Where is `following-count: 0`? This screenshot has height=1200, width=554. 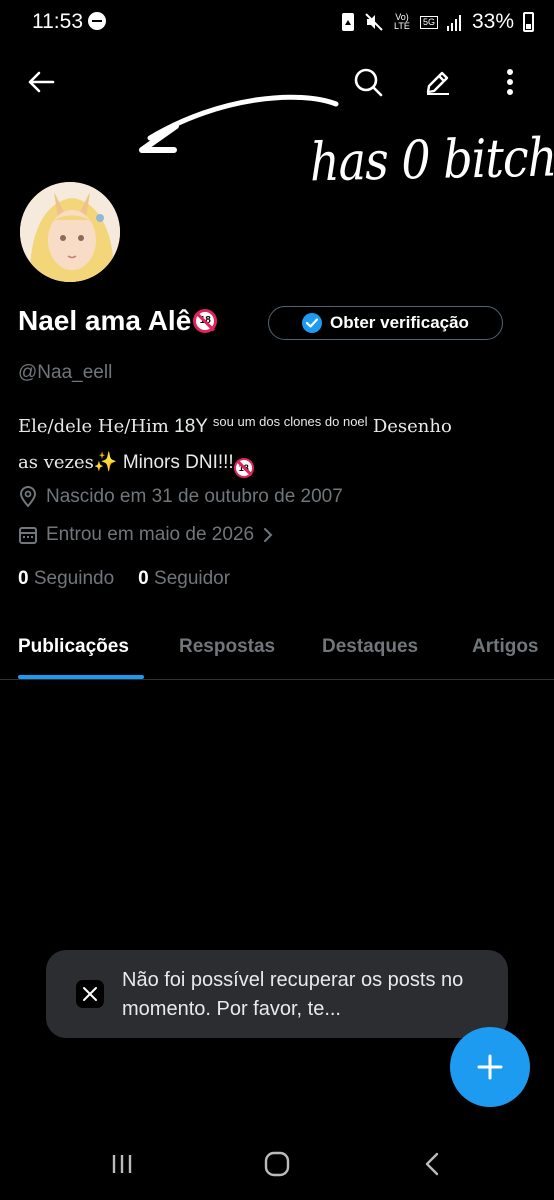 following-count: 0 is located at coordinates (23, 578).